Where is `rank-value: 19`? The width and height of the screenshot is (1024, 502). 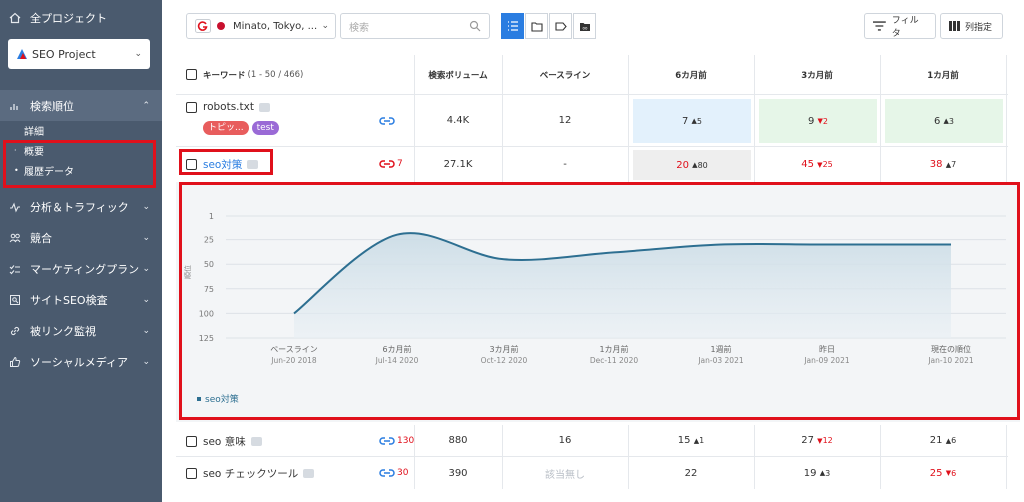 rank-value: 19 is located at coordinates (810, 473).